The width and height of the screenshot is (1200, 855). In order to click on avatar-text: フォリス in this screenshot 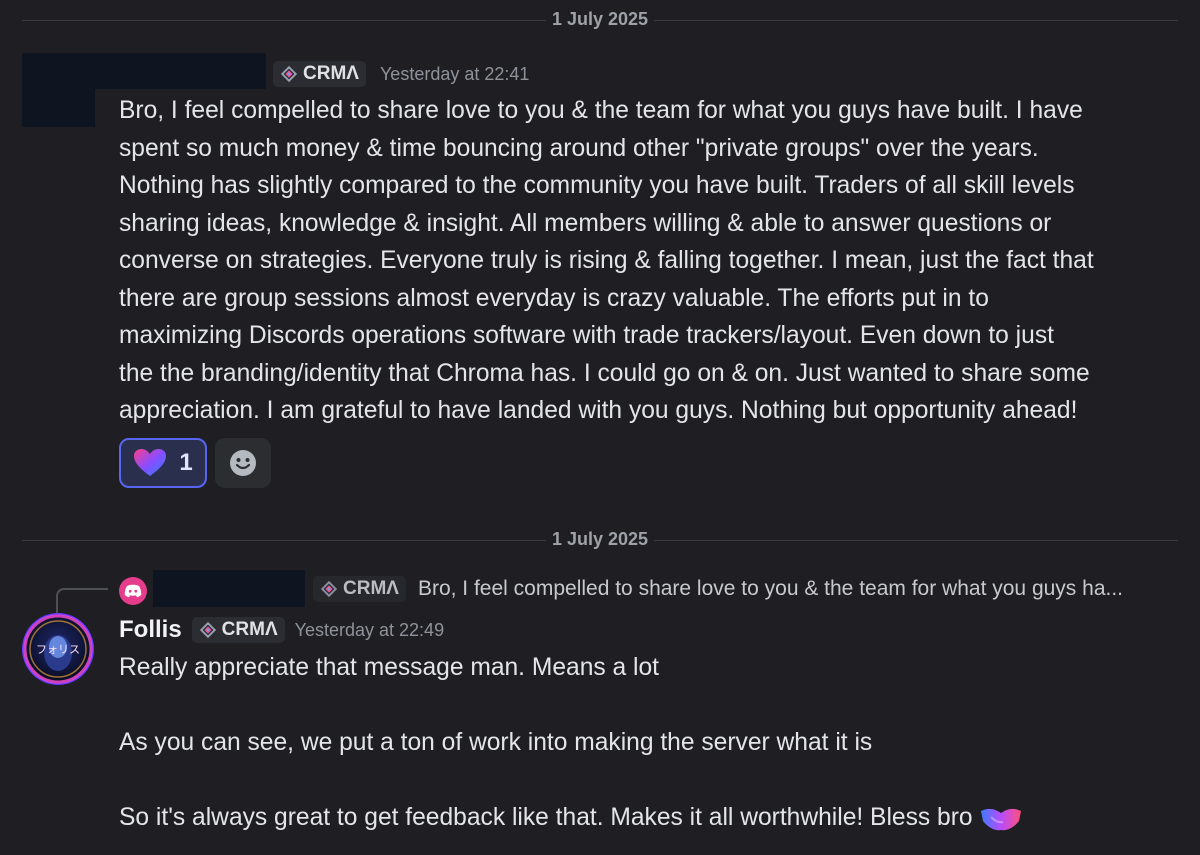, I will do `click(58, 650)`.